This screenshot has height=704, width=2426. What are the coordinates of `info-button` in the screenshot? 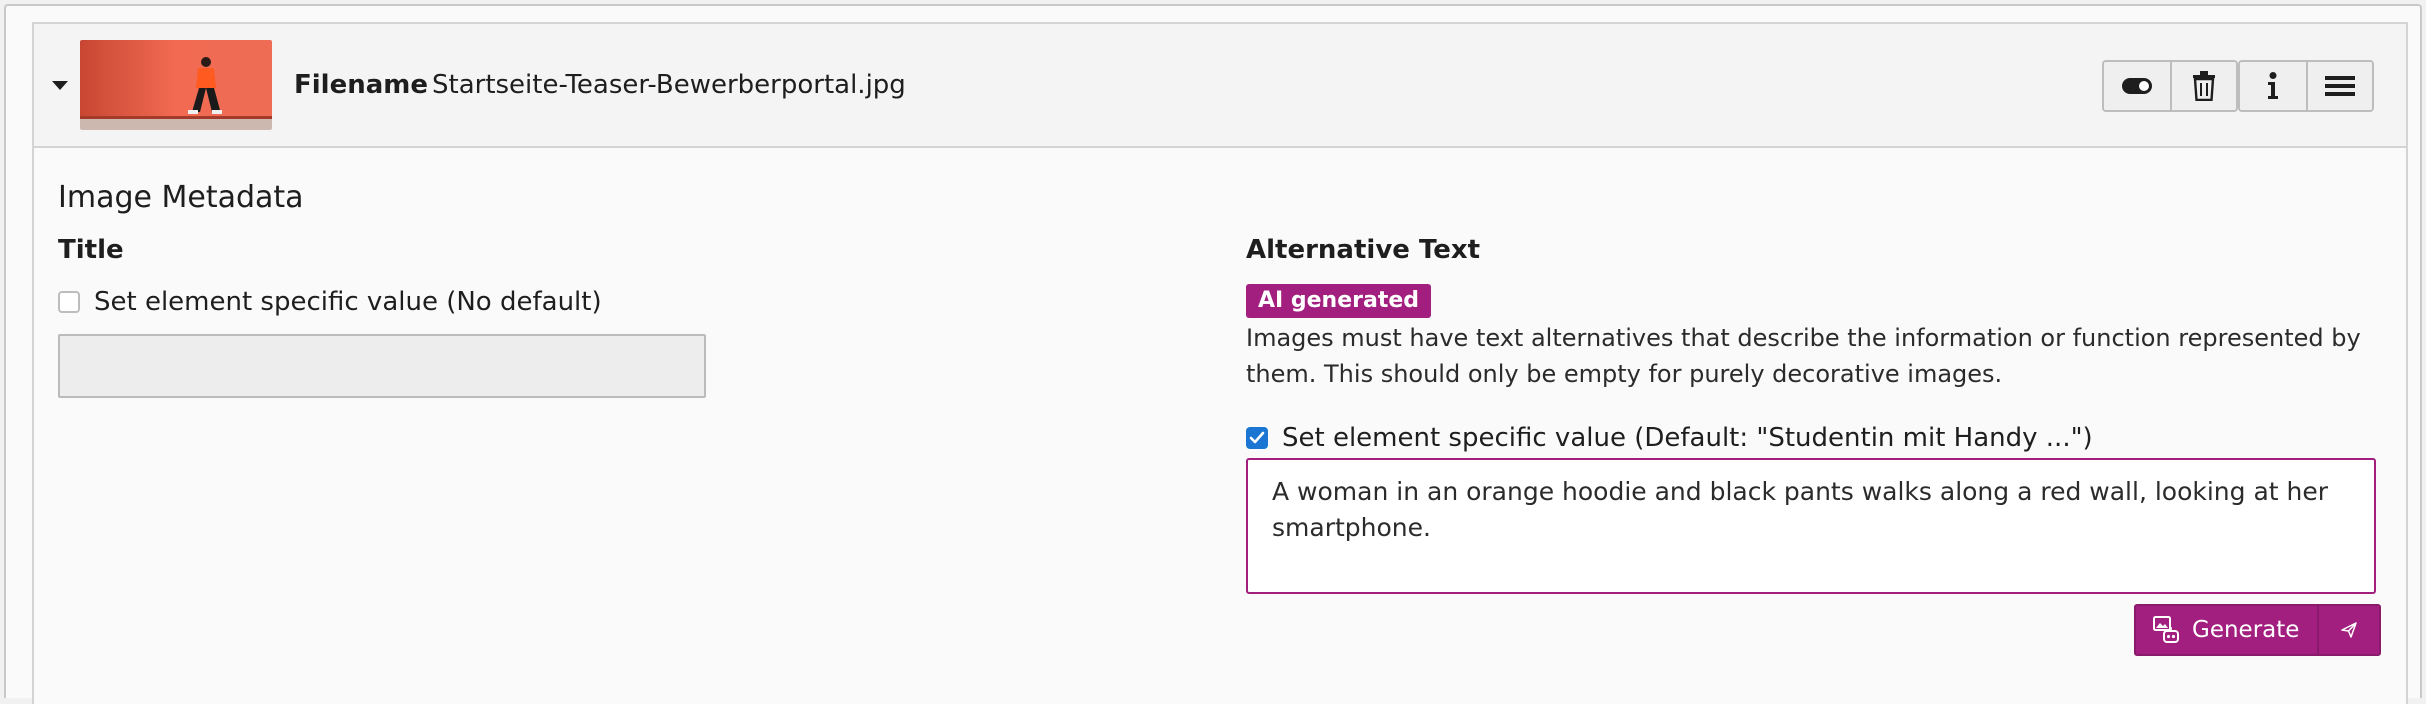 It's located at (2273, 86).